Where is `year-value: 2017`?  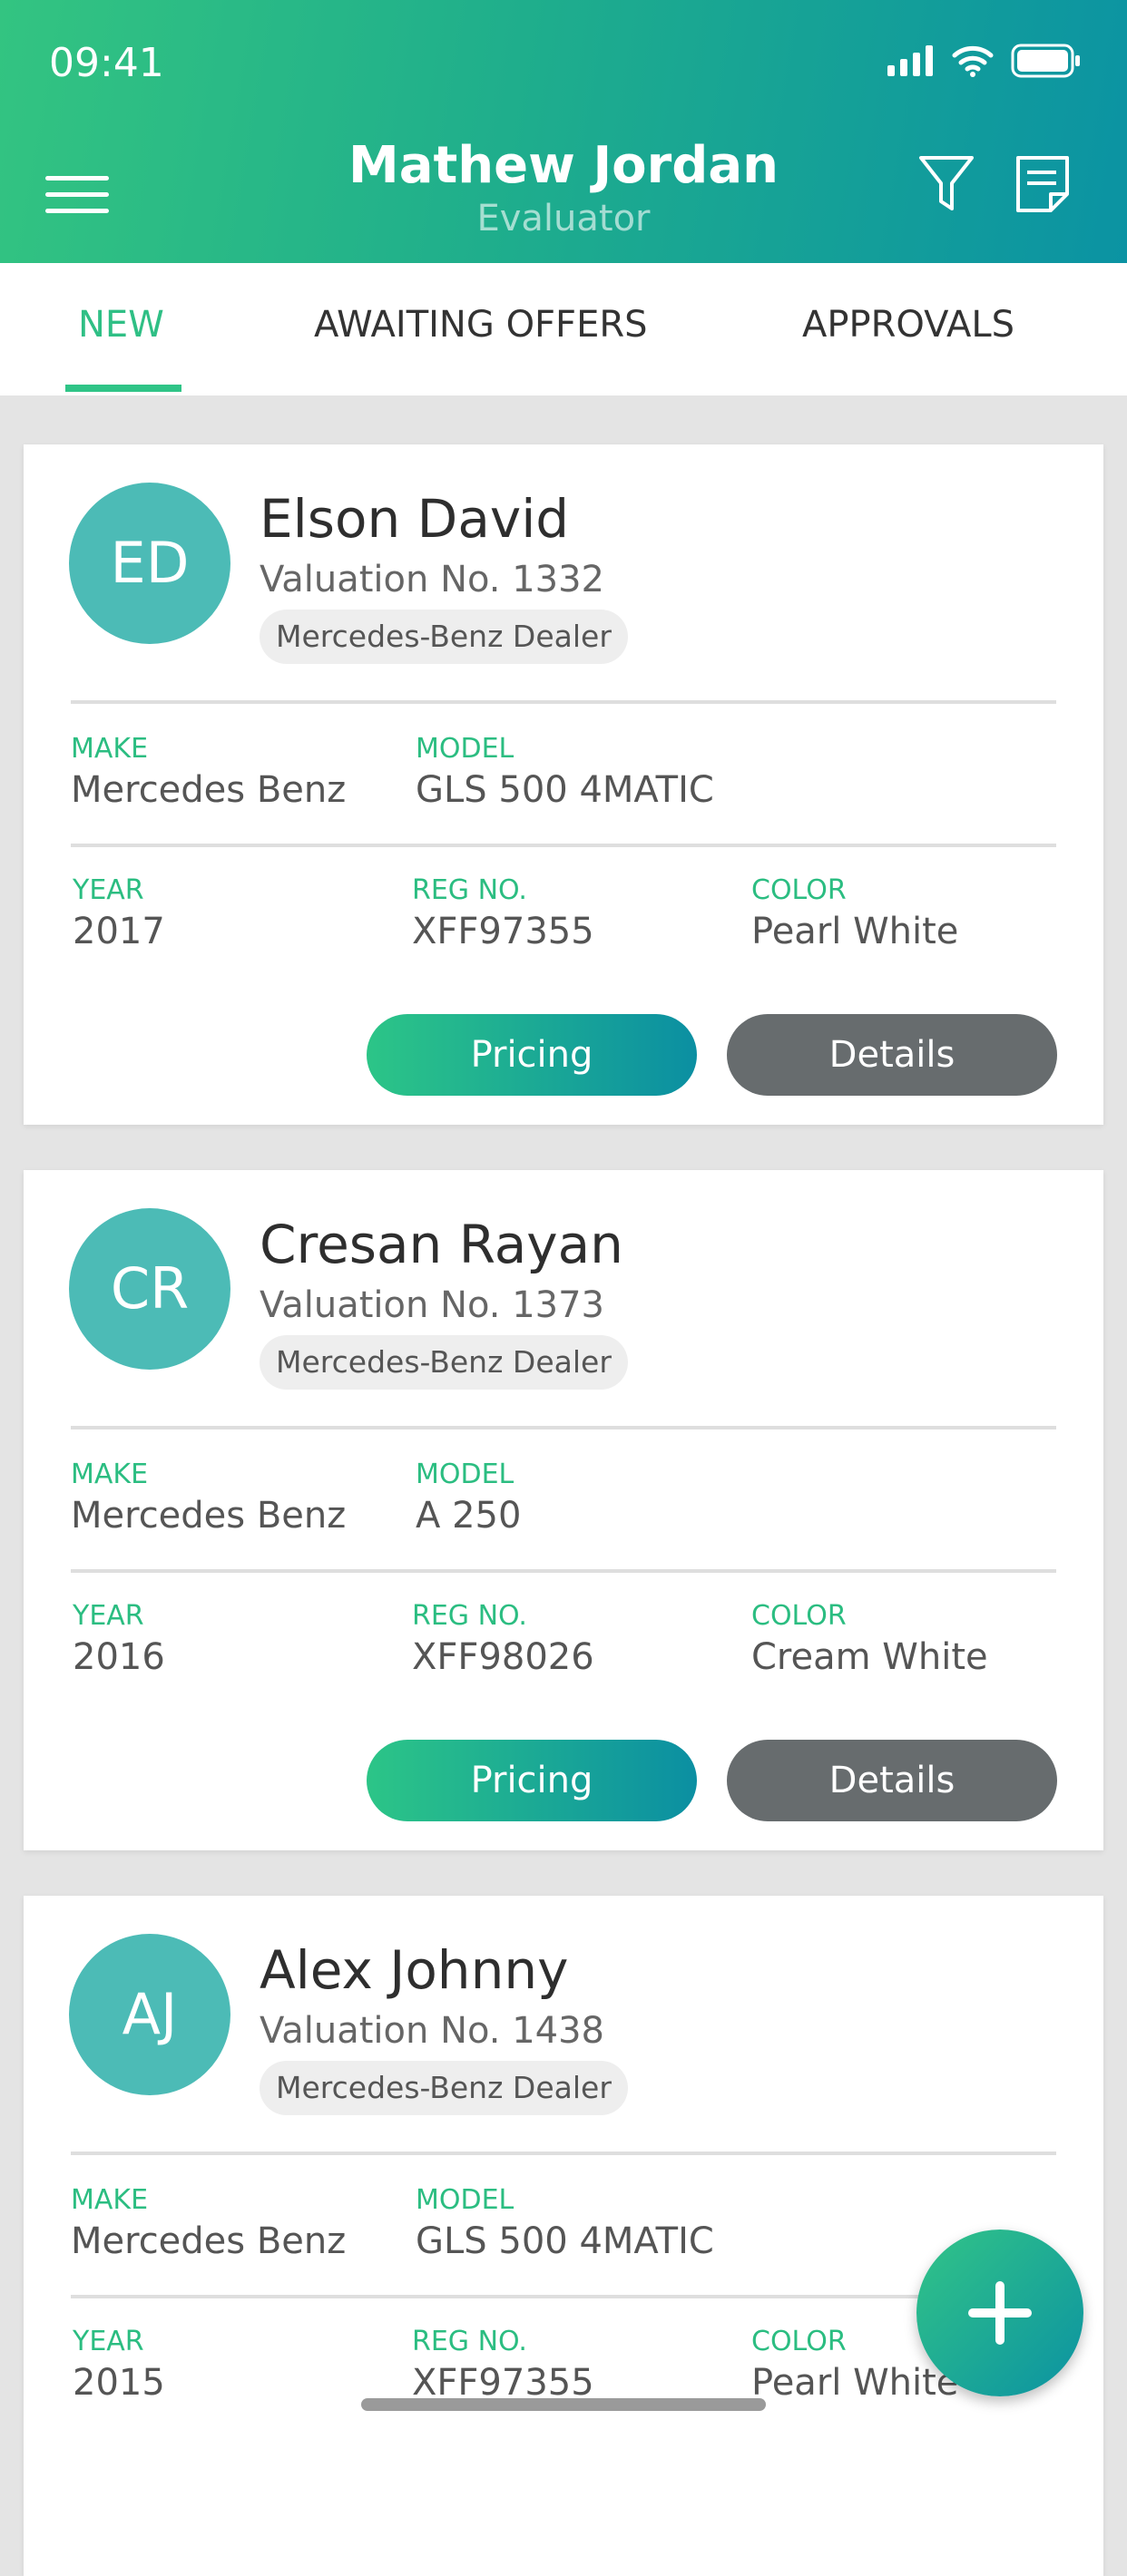 year-value: 2017 is located at coordinates (119, 931).